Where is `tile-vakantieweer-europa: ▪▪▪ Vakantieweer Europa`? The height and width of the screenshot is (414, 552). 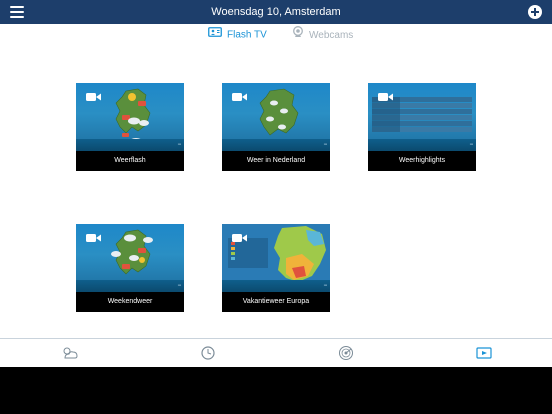 tile-vakantieweer-europa: ▪▪▪ Vakantieweer Europa is located at coordinates (276, 268).